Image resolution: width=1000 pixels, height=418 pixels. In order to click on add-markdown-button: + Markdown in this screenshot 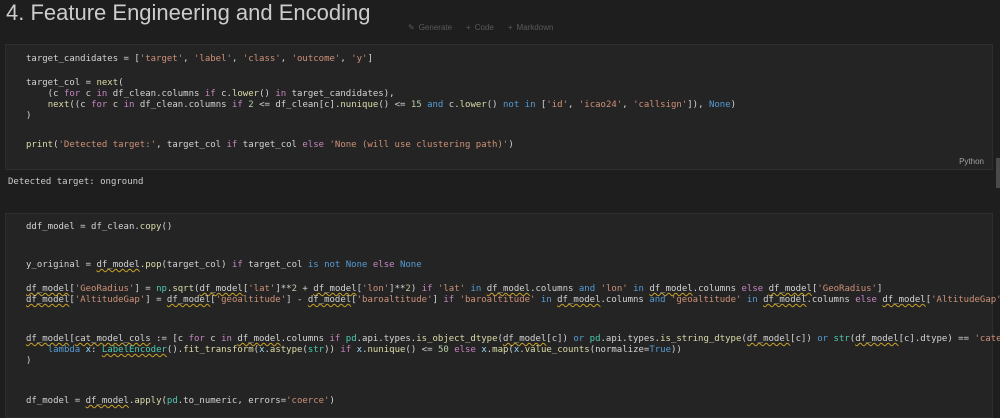, I will do `click(531, 27)`.